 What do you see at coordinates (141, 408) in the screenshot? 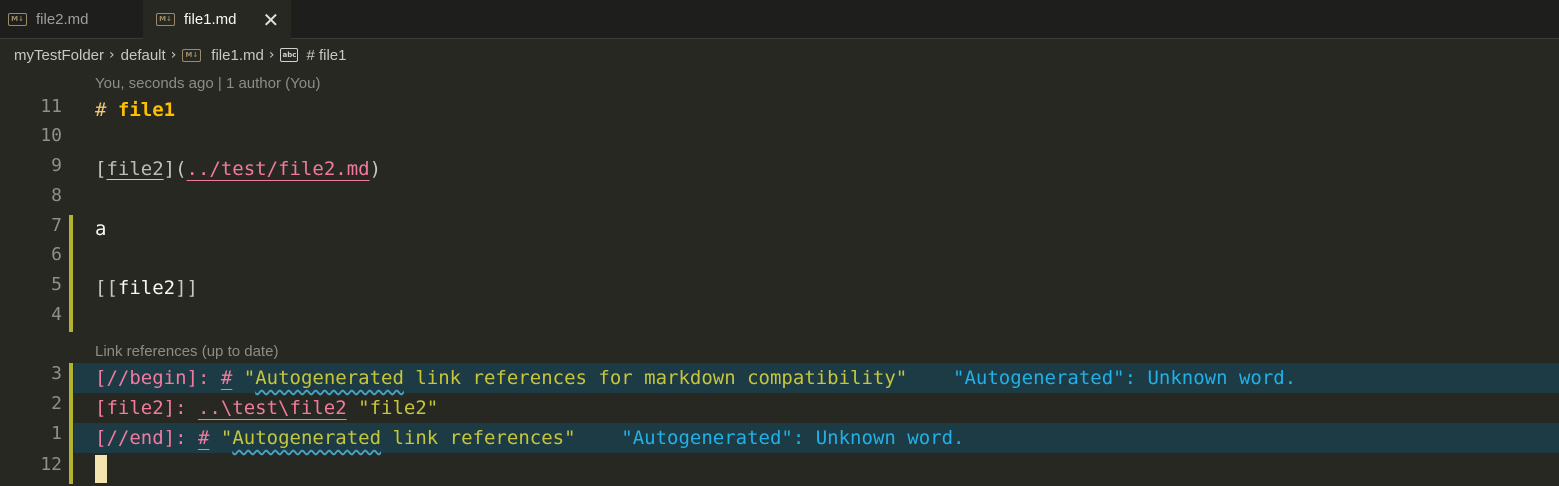
I see `ref-label: [file2]:` at bounding box center [141, 408].